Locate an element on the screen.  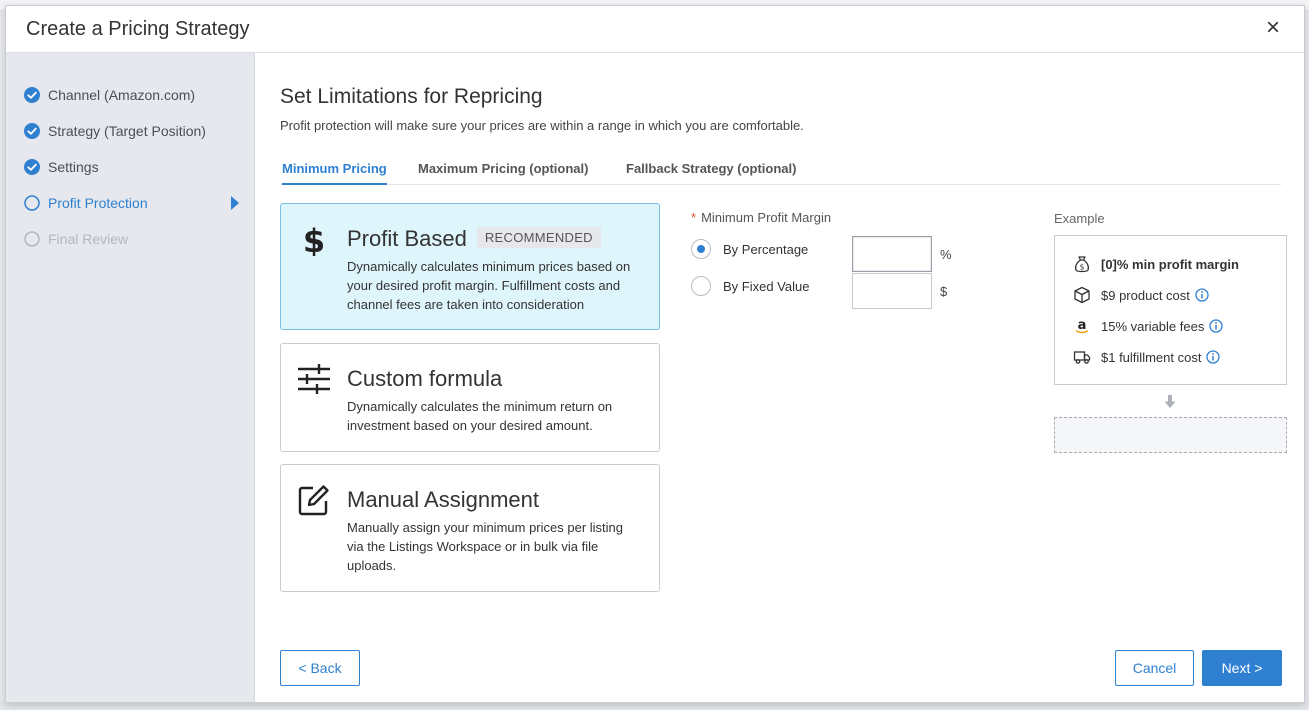
dollar-unit: $ is located at coordinates (944, 291).